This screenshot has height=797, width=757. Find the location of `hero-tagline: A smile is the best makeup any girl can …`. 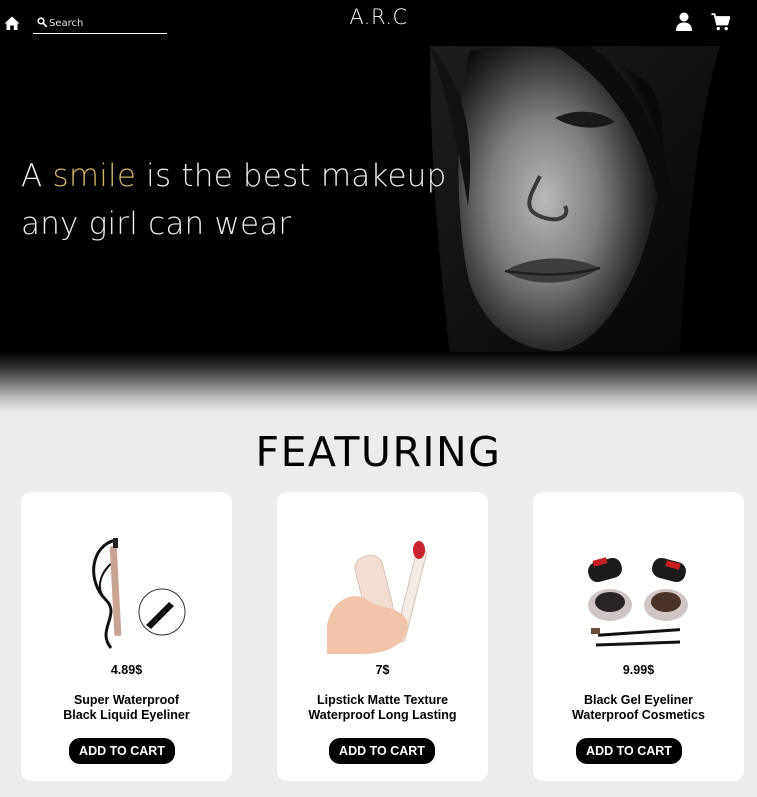

hero-tagline: A smile is the best makeup any girl can … is located at coordinates (233, 200).